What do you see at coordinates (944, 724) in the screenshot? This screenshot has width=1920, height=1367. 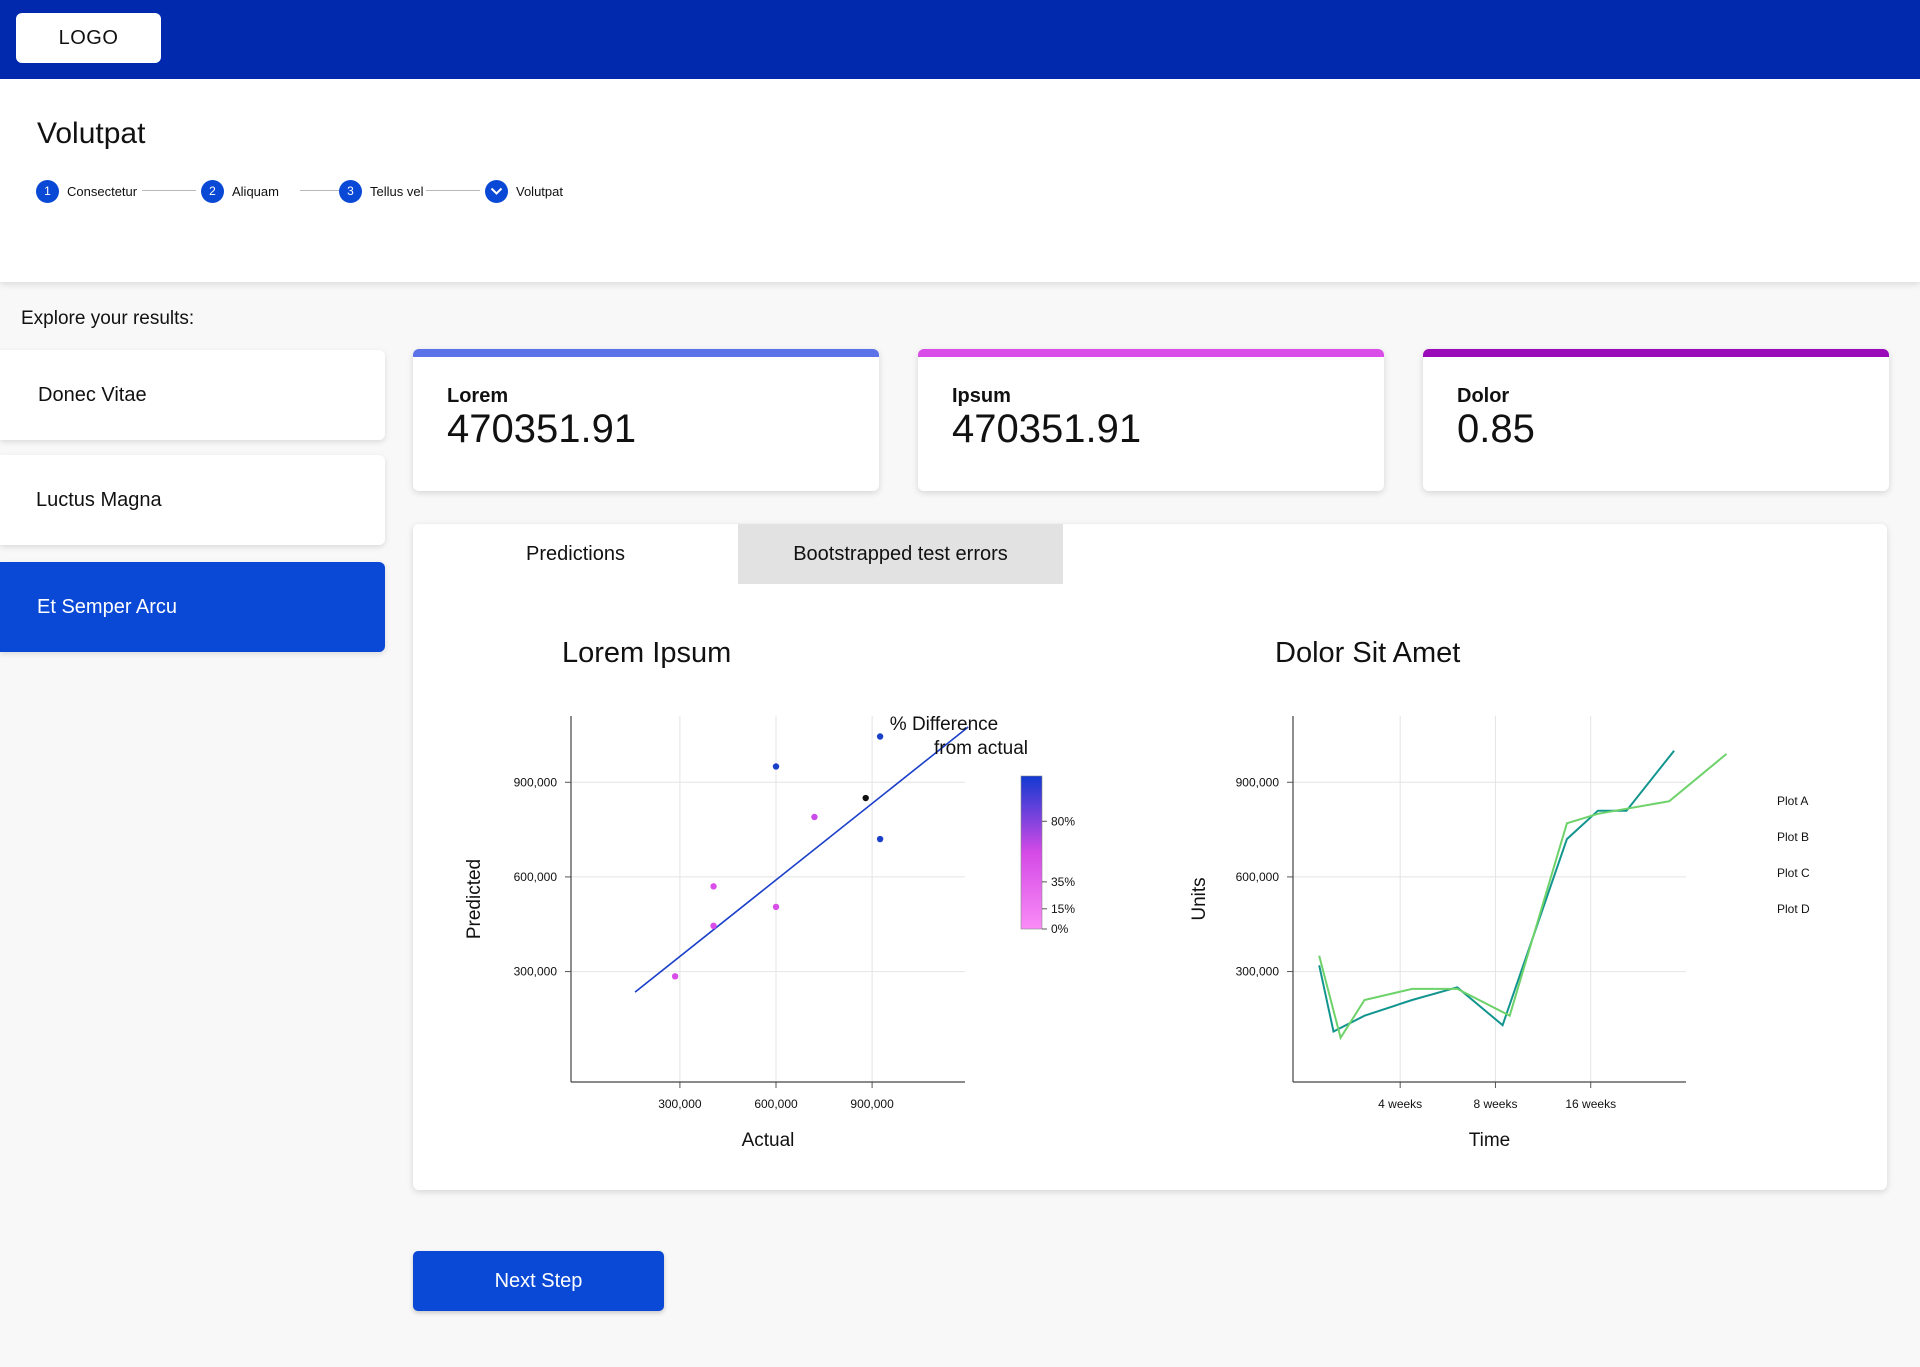 I see `colorbar-title: % Difference` at bounding box center [944, 724].